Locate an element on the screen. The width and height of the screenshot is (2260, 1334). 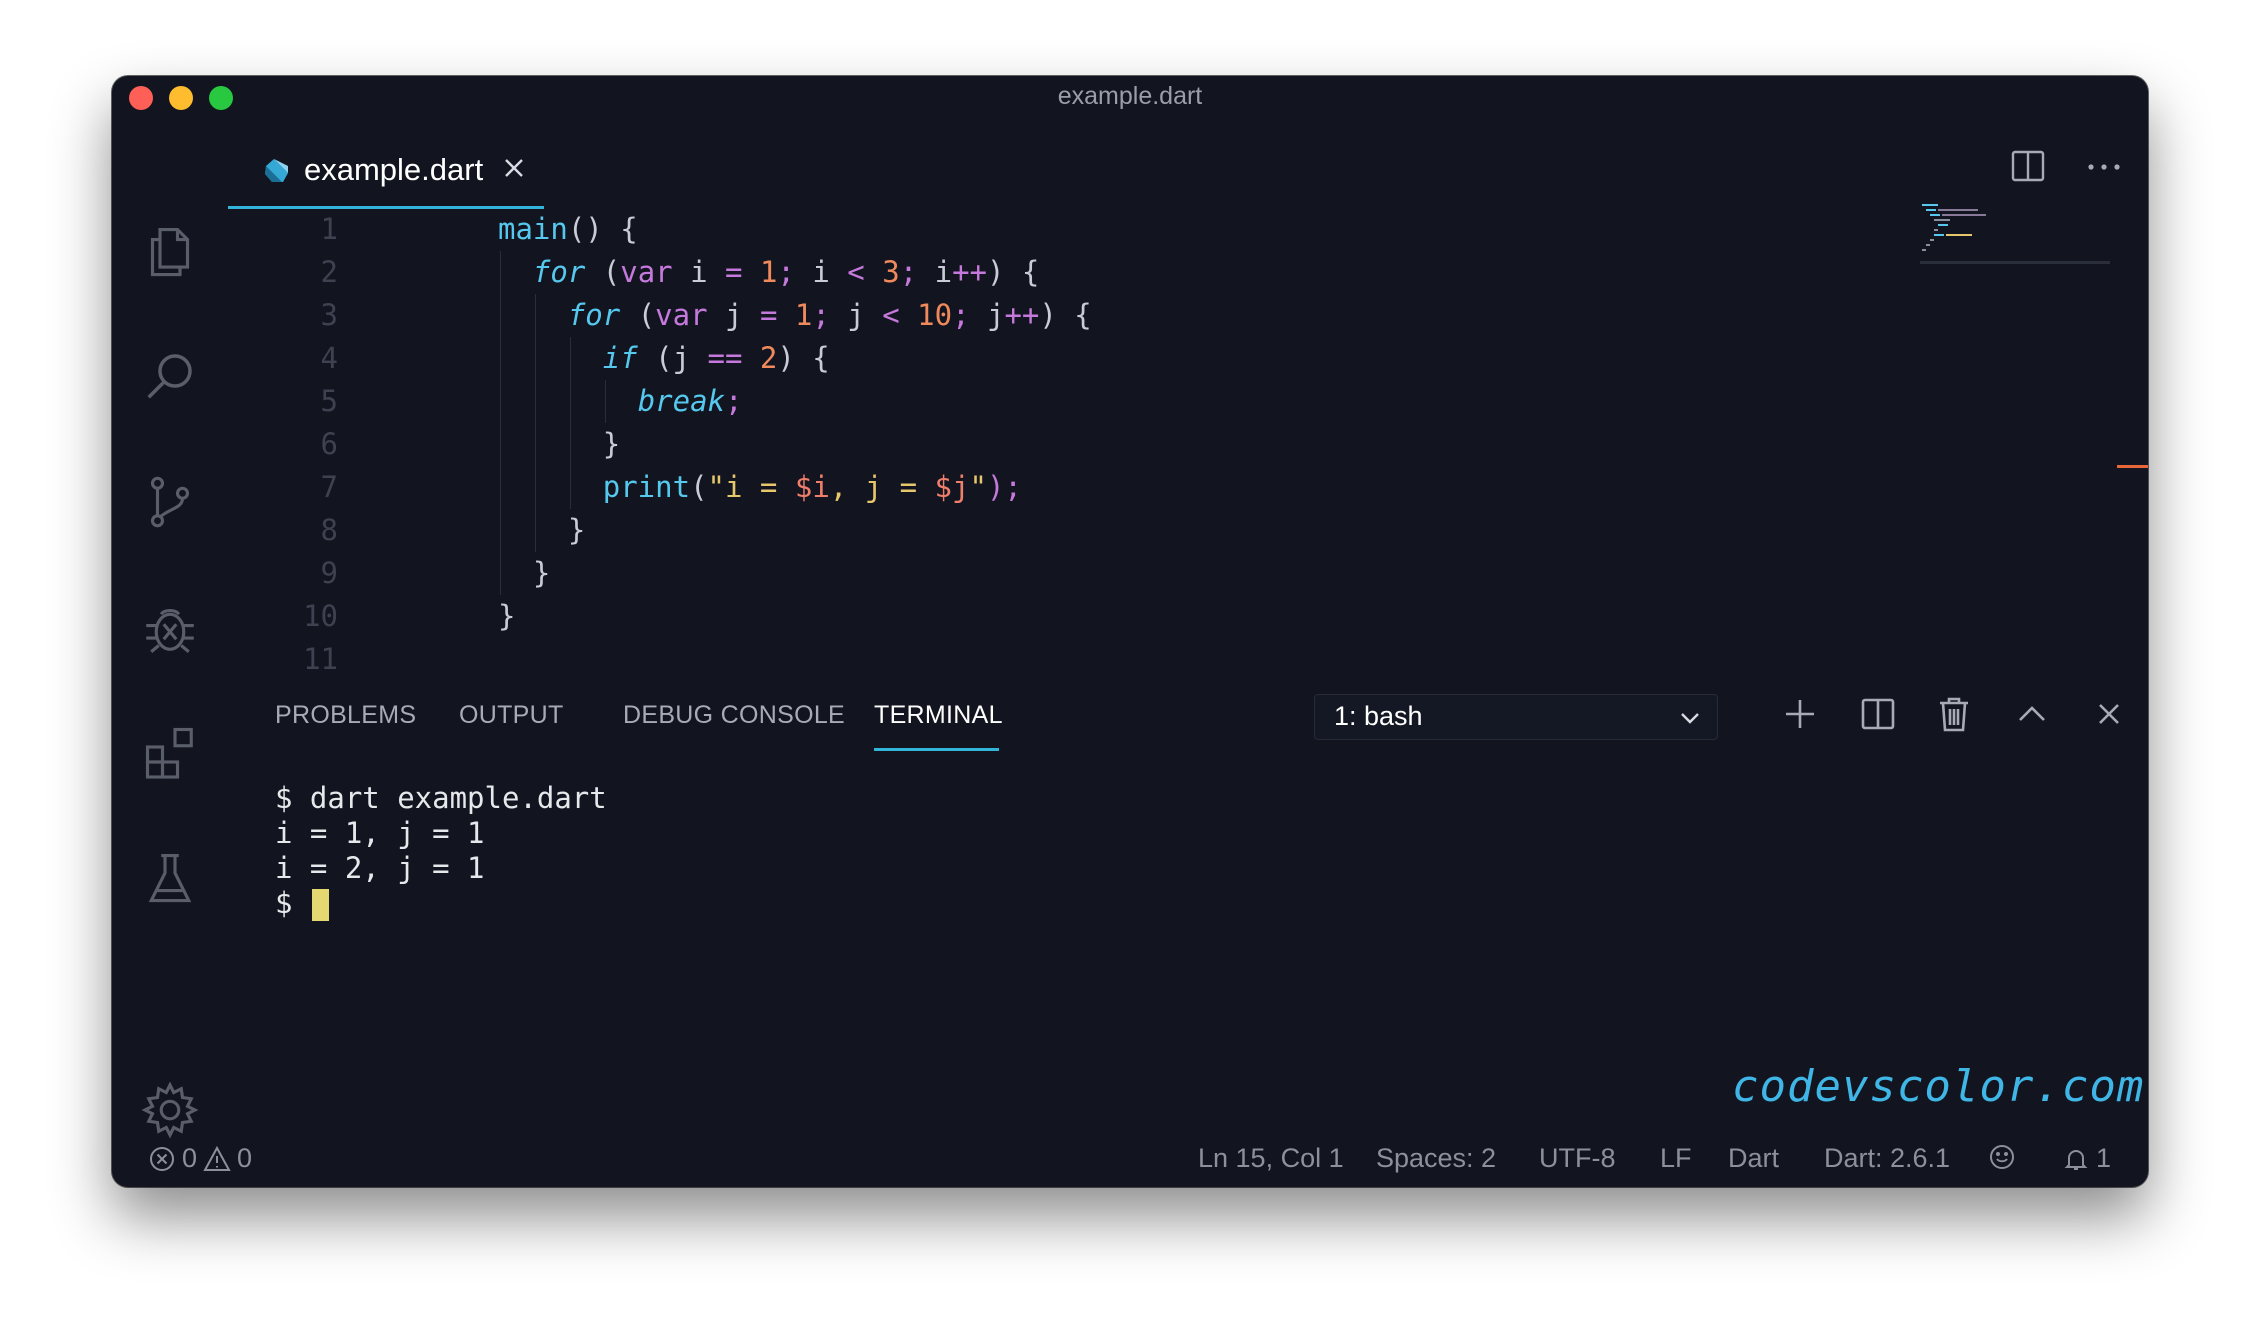
line-number: 2 is located at coordinates (329, 272).